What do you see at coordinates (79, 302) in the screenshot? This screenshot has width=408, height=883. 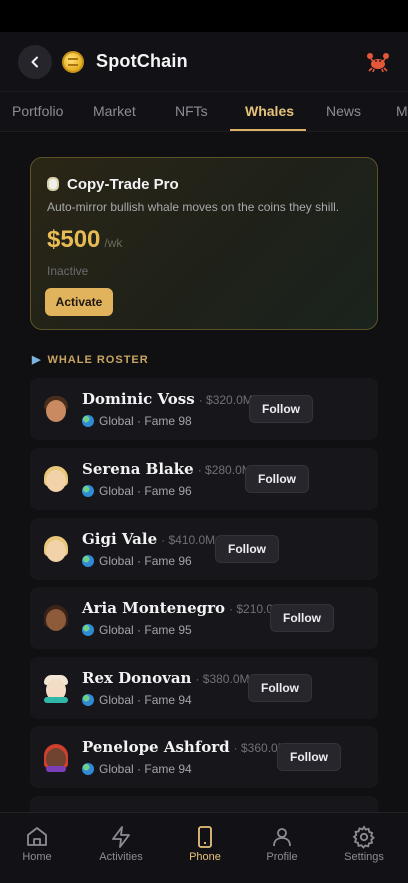 I see `activate-button: Activate` at bounding box center [79, 302].